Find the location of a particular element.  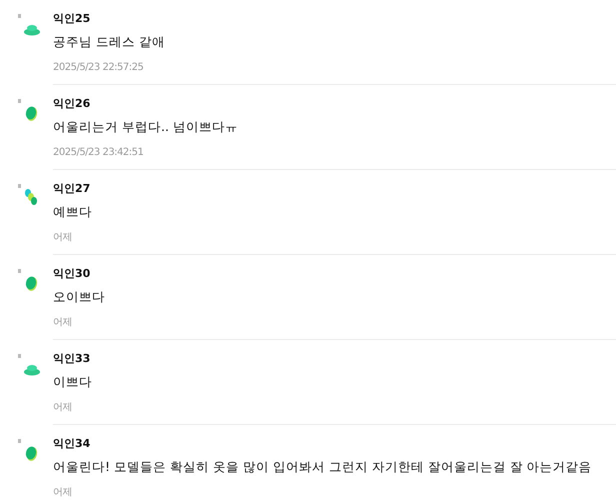

author-name: 익인25 is located at coordinates (71, 18).